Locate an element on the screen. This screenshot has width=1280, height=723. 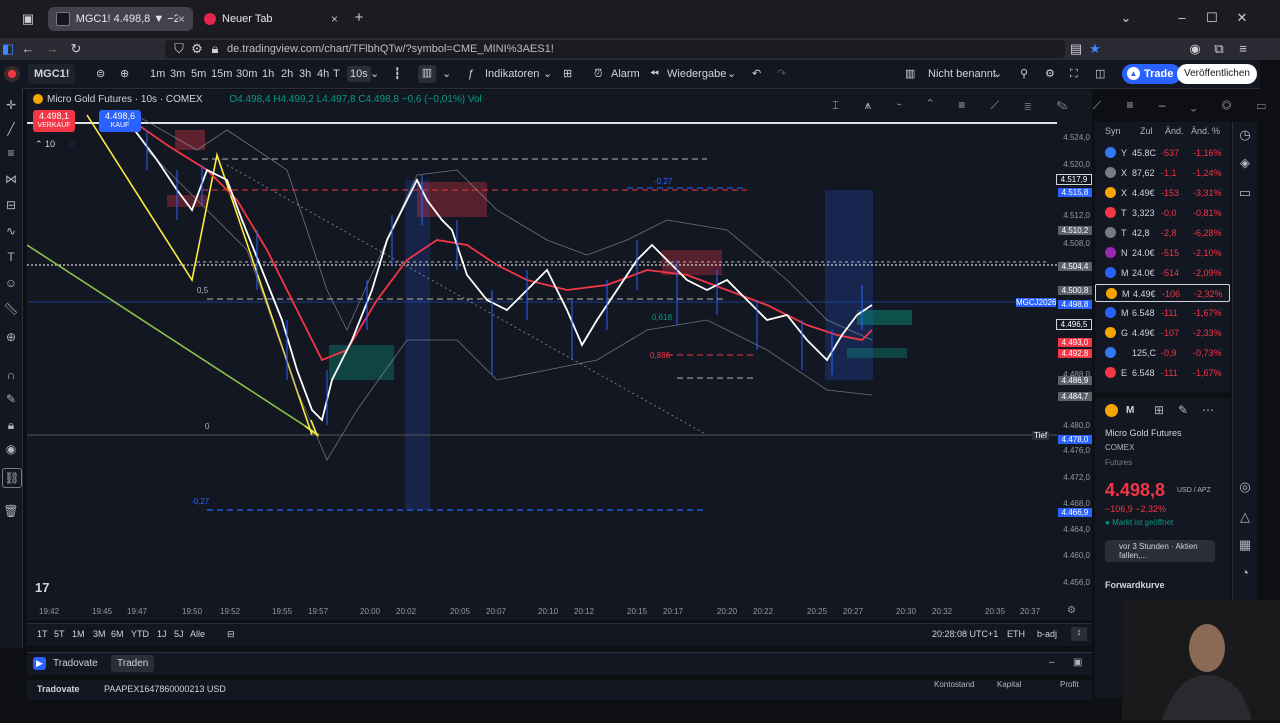
watchlist-row: E 6.548 -111 -1,67% is located at coordinates (1162, 373).